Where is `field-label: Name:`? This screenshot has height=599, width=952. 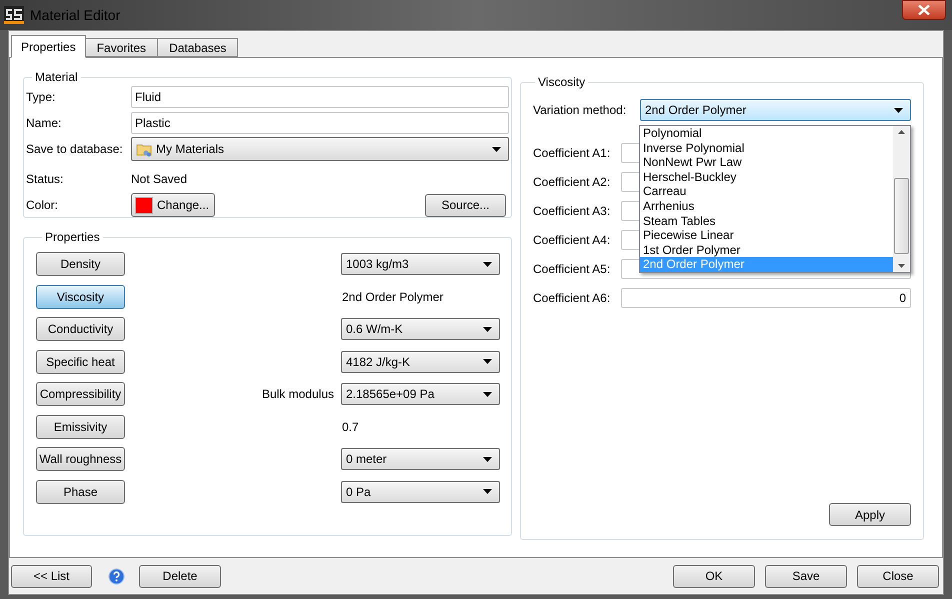 field-label: Name: is located at coordinates (44, 123).